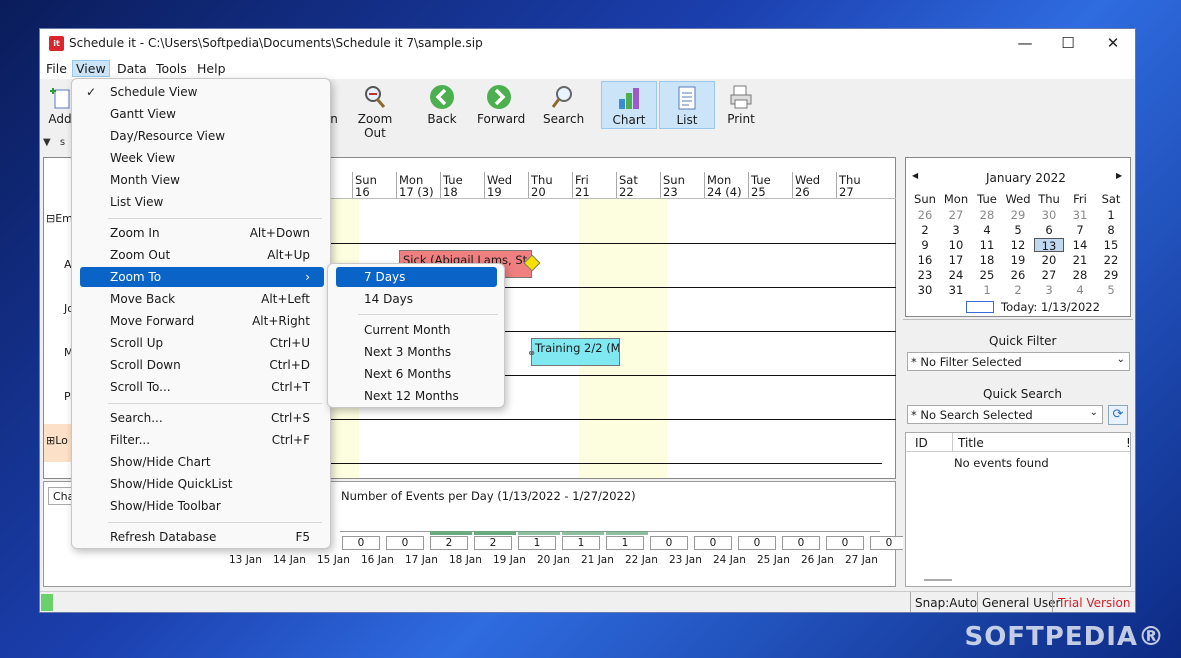 This screenshot has width=1181, height=658. I want to click on calendar-day: 19, so click(1018, 260).